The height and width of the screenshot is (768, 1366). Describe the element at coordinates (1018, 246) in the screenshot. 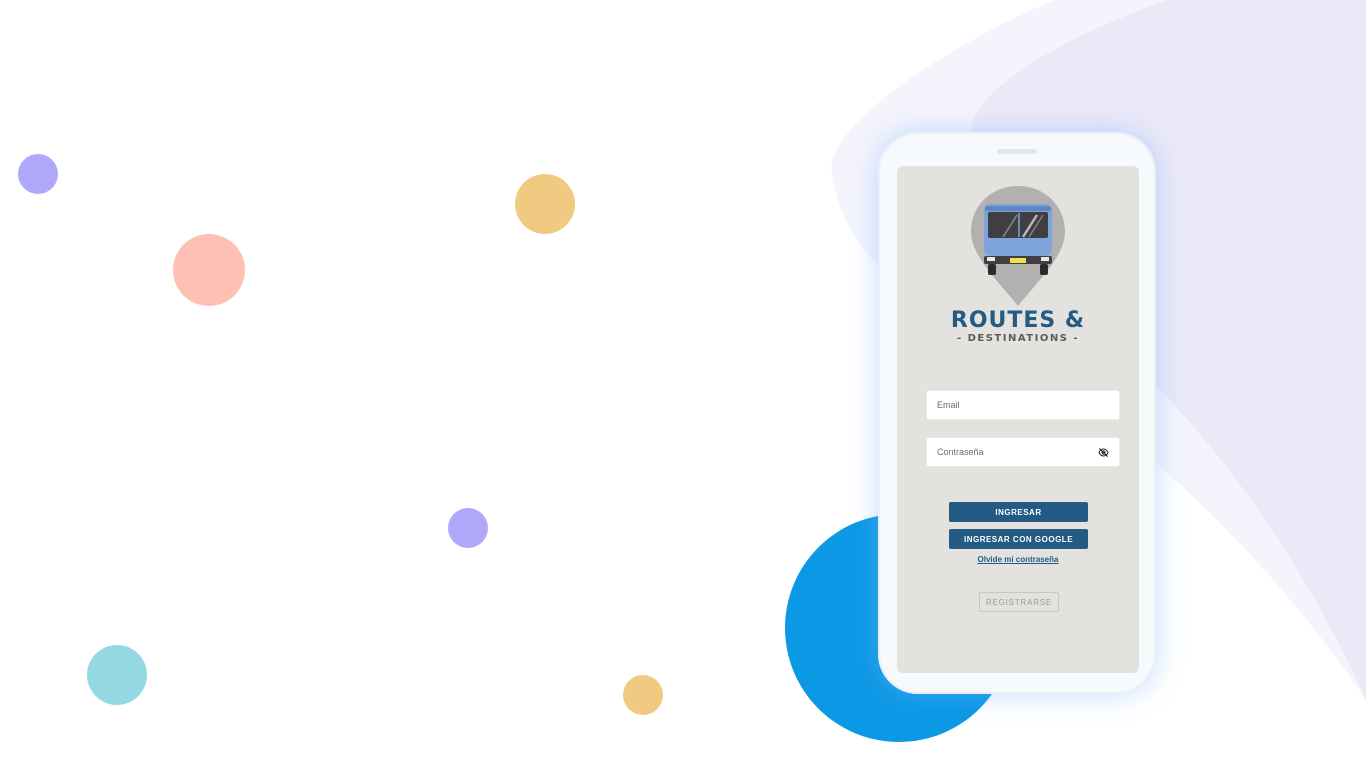

I see `bus-location-pin-icon` at that location.